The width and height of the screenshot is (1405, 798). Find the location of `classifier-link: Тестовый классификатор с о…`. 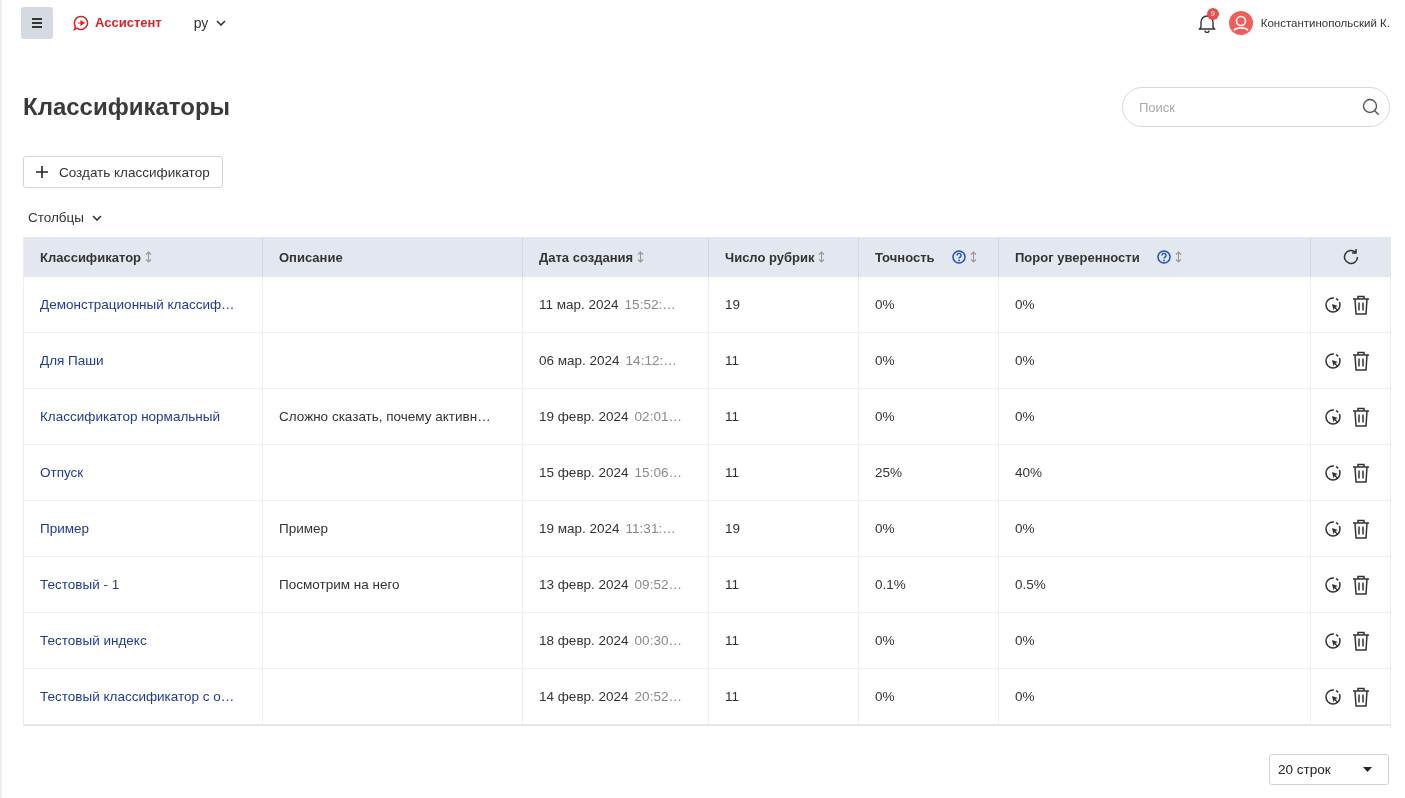

classifier-link: Тестовый классификатор с о… is located at coordinates (137, 696).